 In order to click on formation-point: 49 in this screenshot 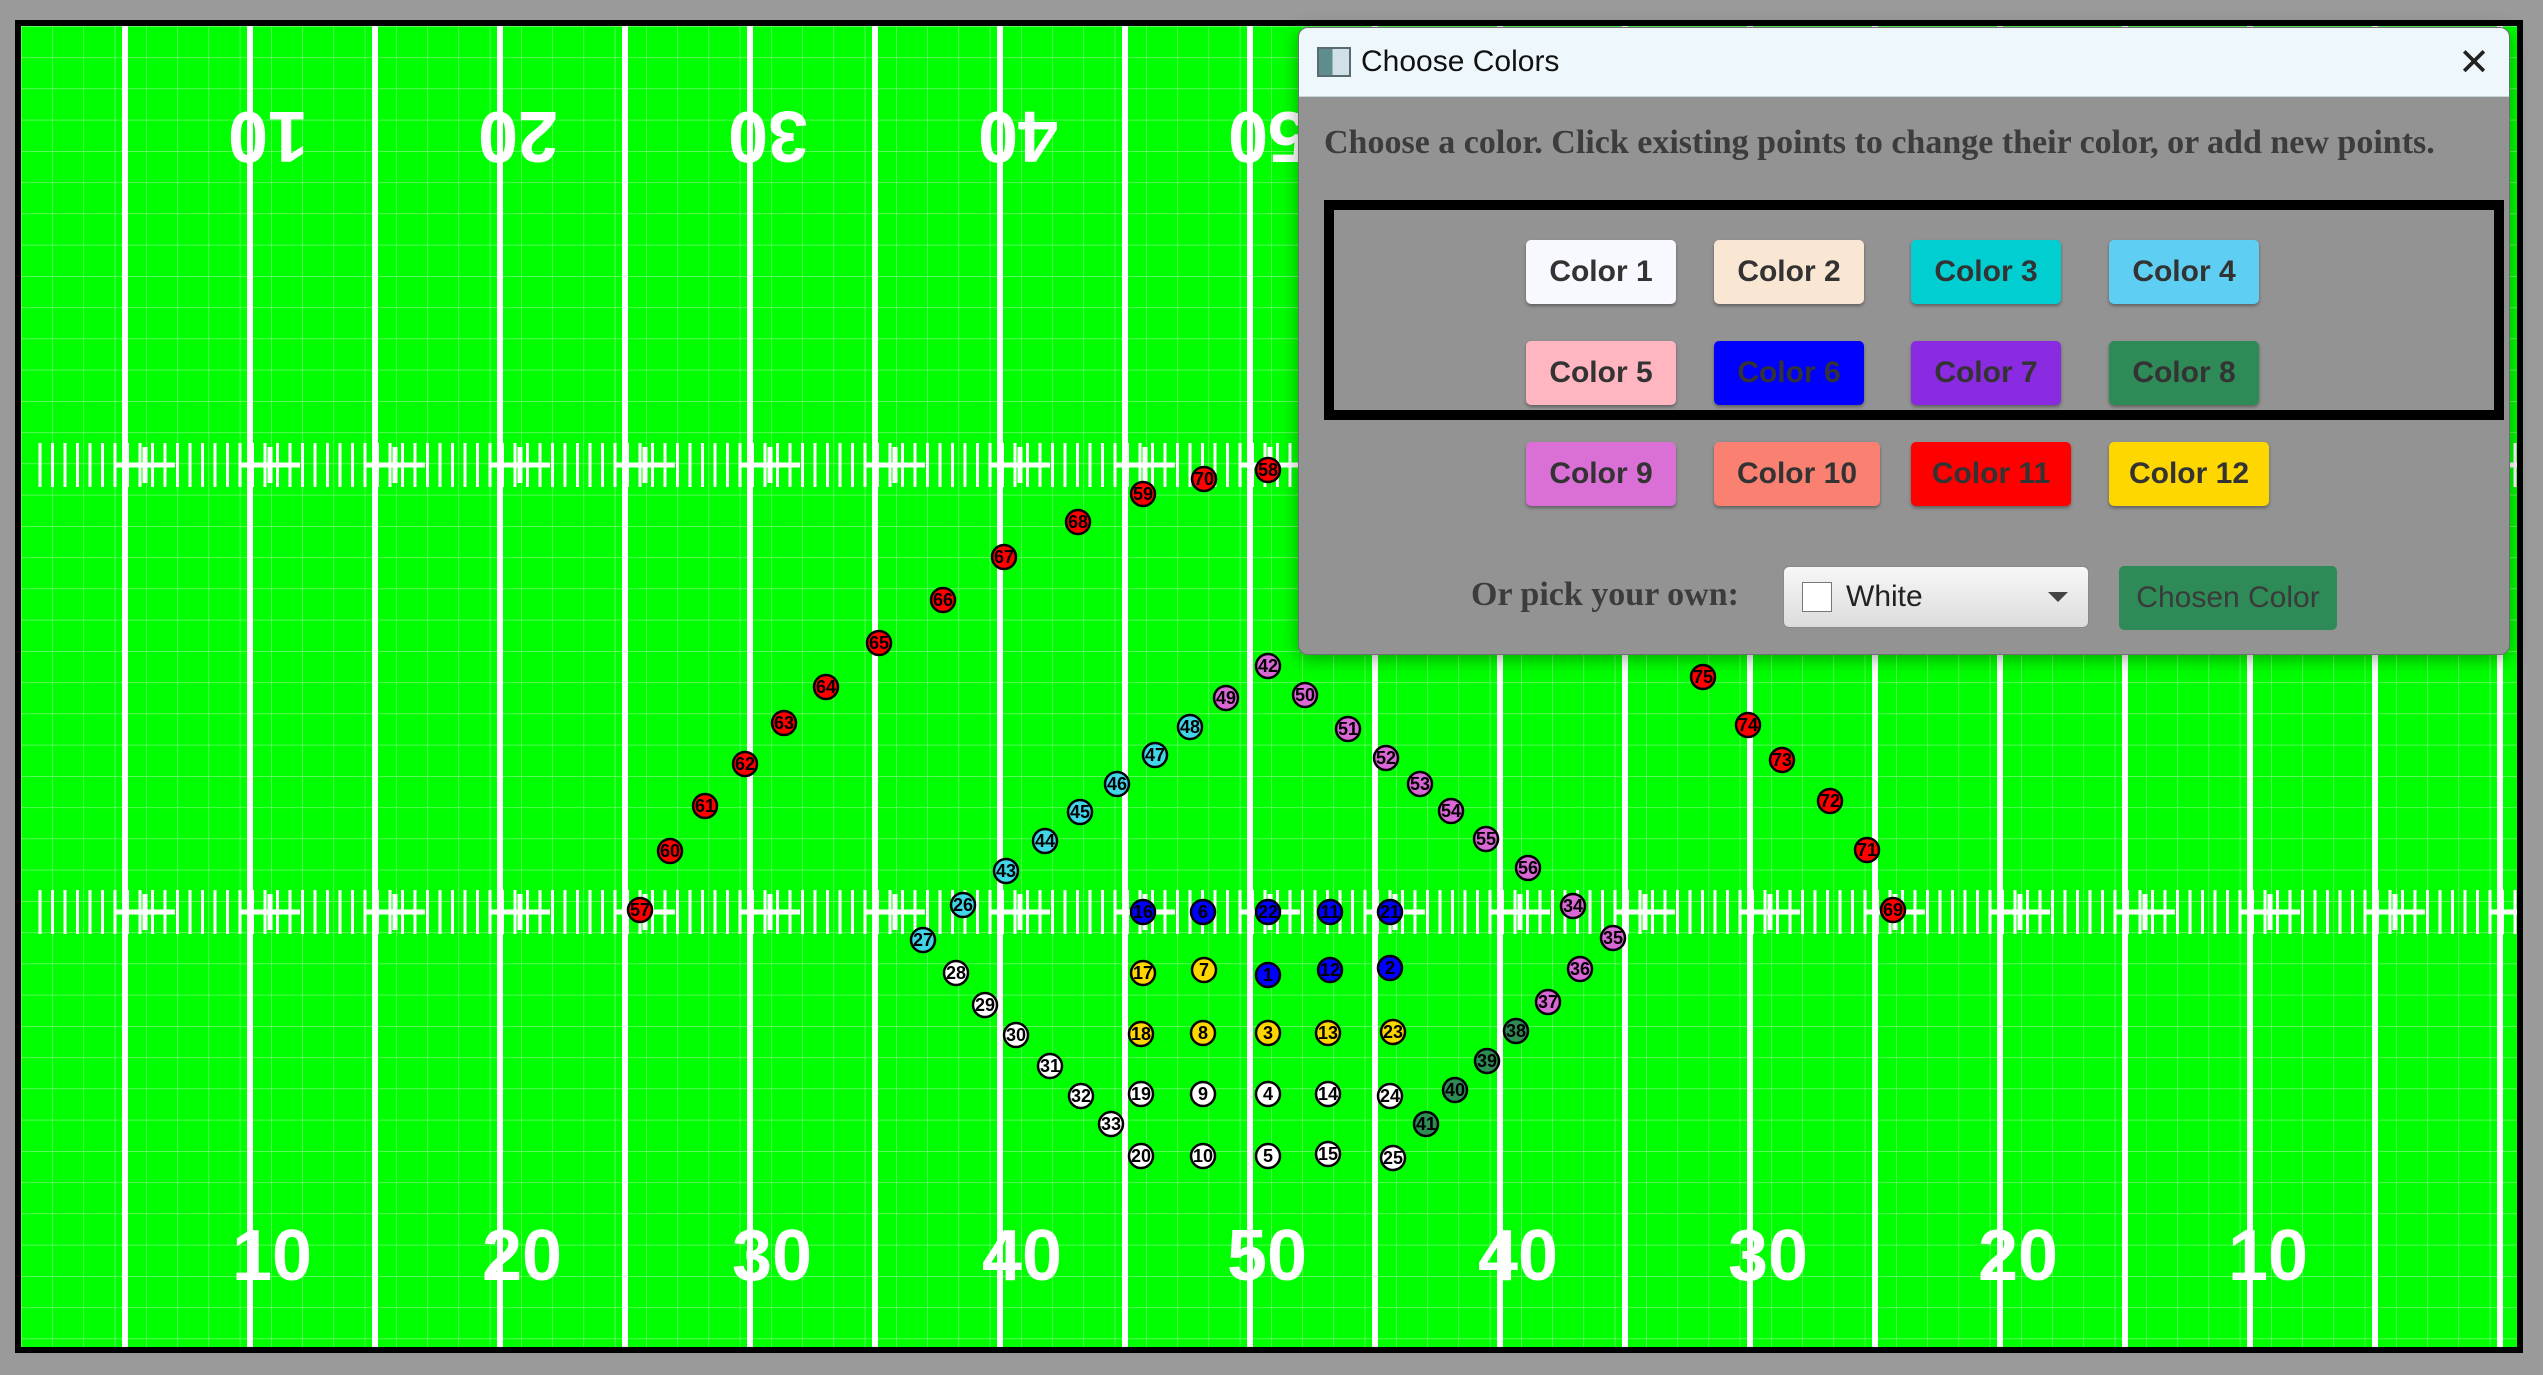, I will do `click(1226, 698)`.